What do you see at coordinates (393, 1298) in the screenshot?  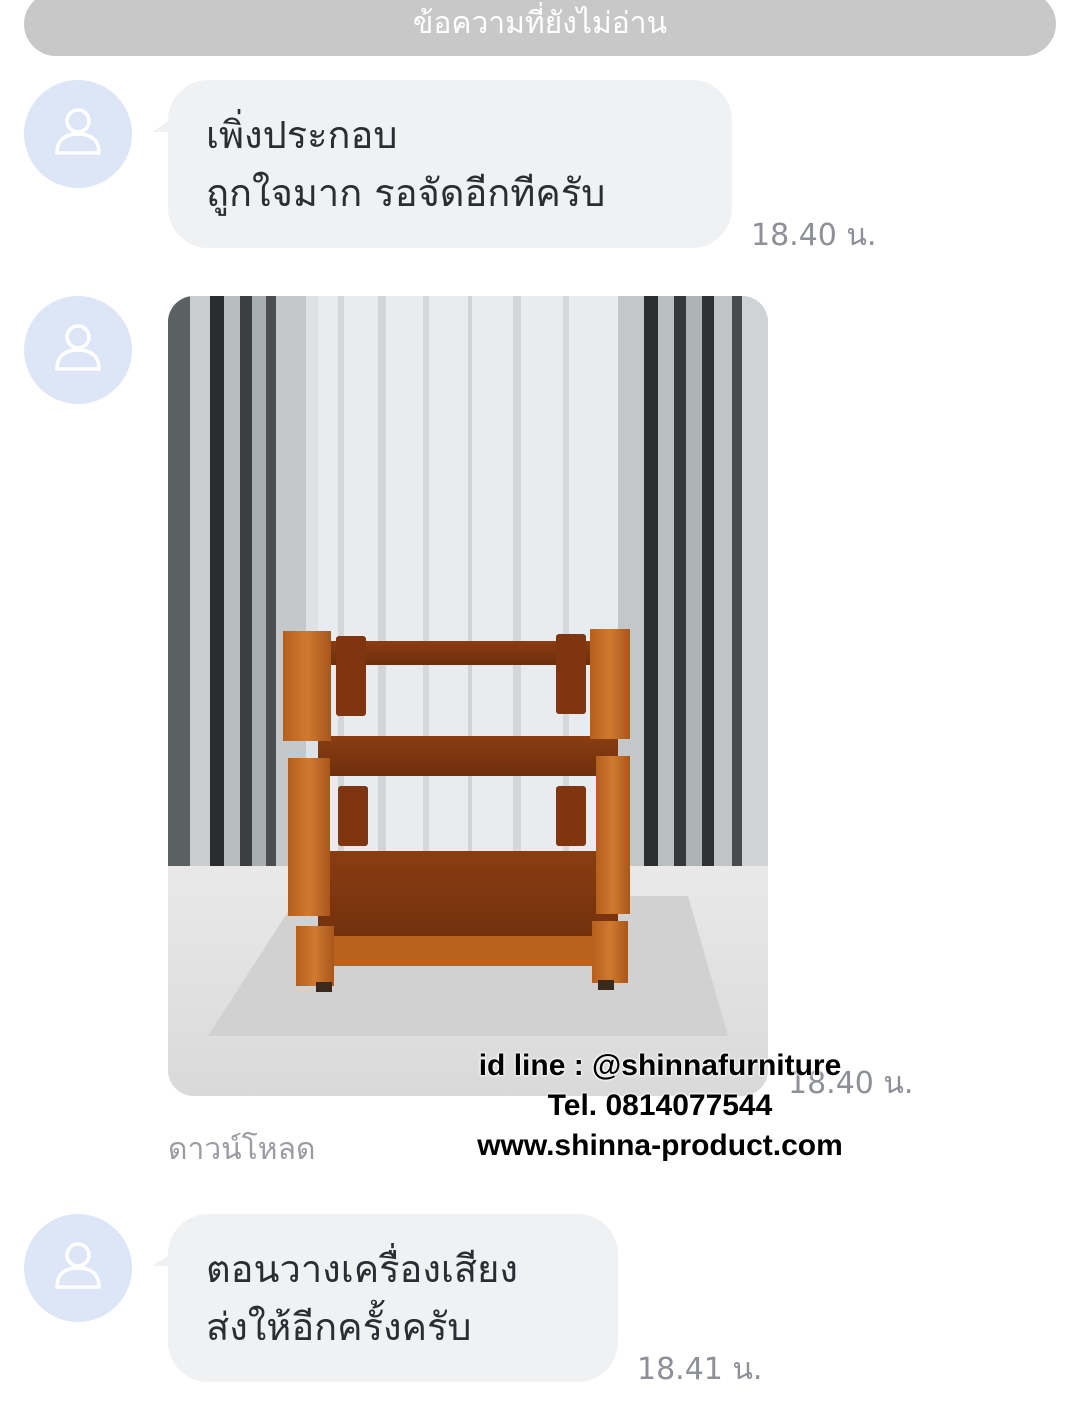 I see `message-bubble: ตอนวางเครื่องเสียง ส่งให้อีกครั้งครับ` at bounding box center [393, 1298].